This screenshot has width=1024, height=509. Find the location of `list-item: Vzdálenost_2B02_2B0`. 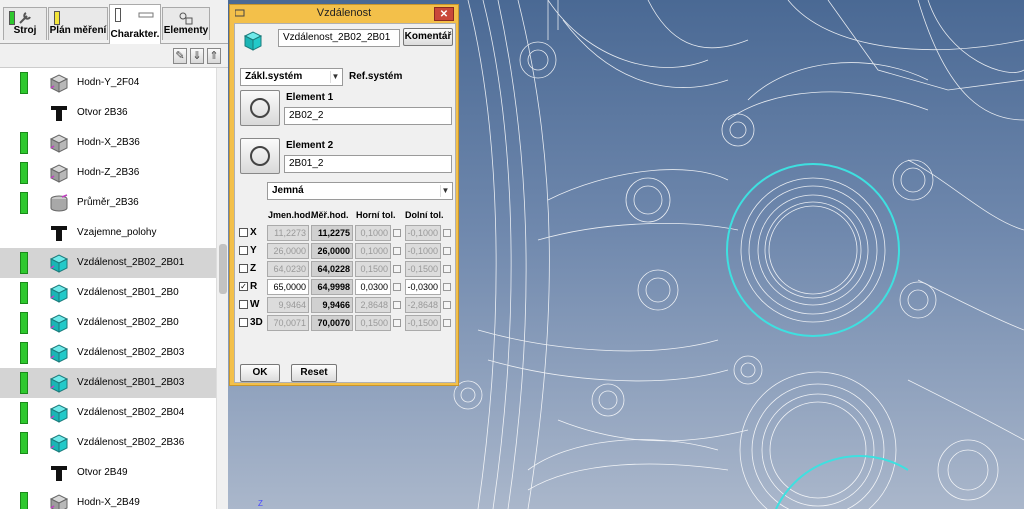

list-item: Vzdálenost_2B02_2B0 is located at coordinates (108, 323).